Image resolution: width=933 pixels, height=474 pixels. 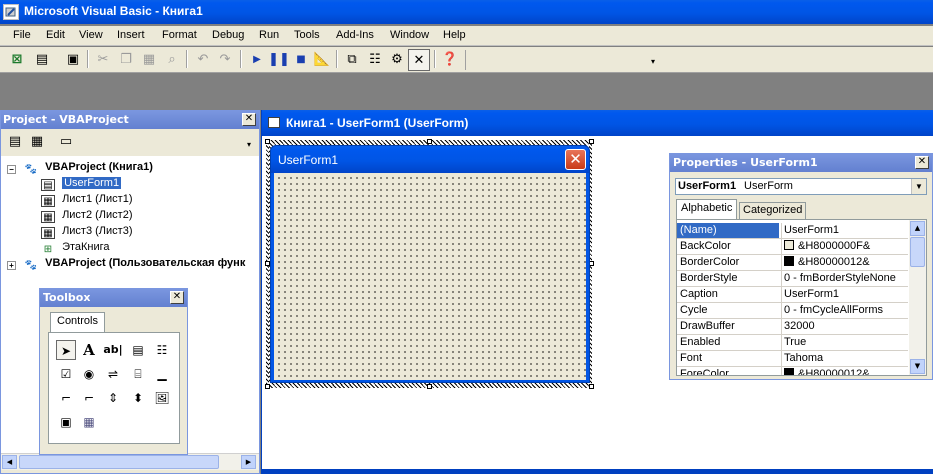 What do you see at coordinates (792, 343) in the screenshot?
I see `prop-row-enabled: Enabled True` at bounding box center [792, 343].